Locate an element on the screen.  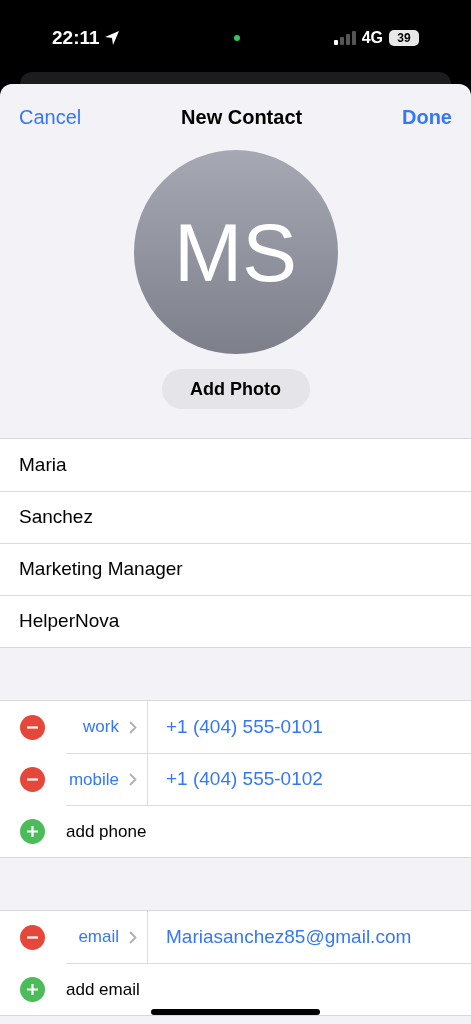
label-text: work is located at coordinates (101, 727).